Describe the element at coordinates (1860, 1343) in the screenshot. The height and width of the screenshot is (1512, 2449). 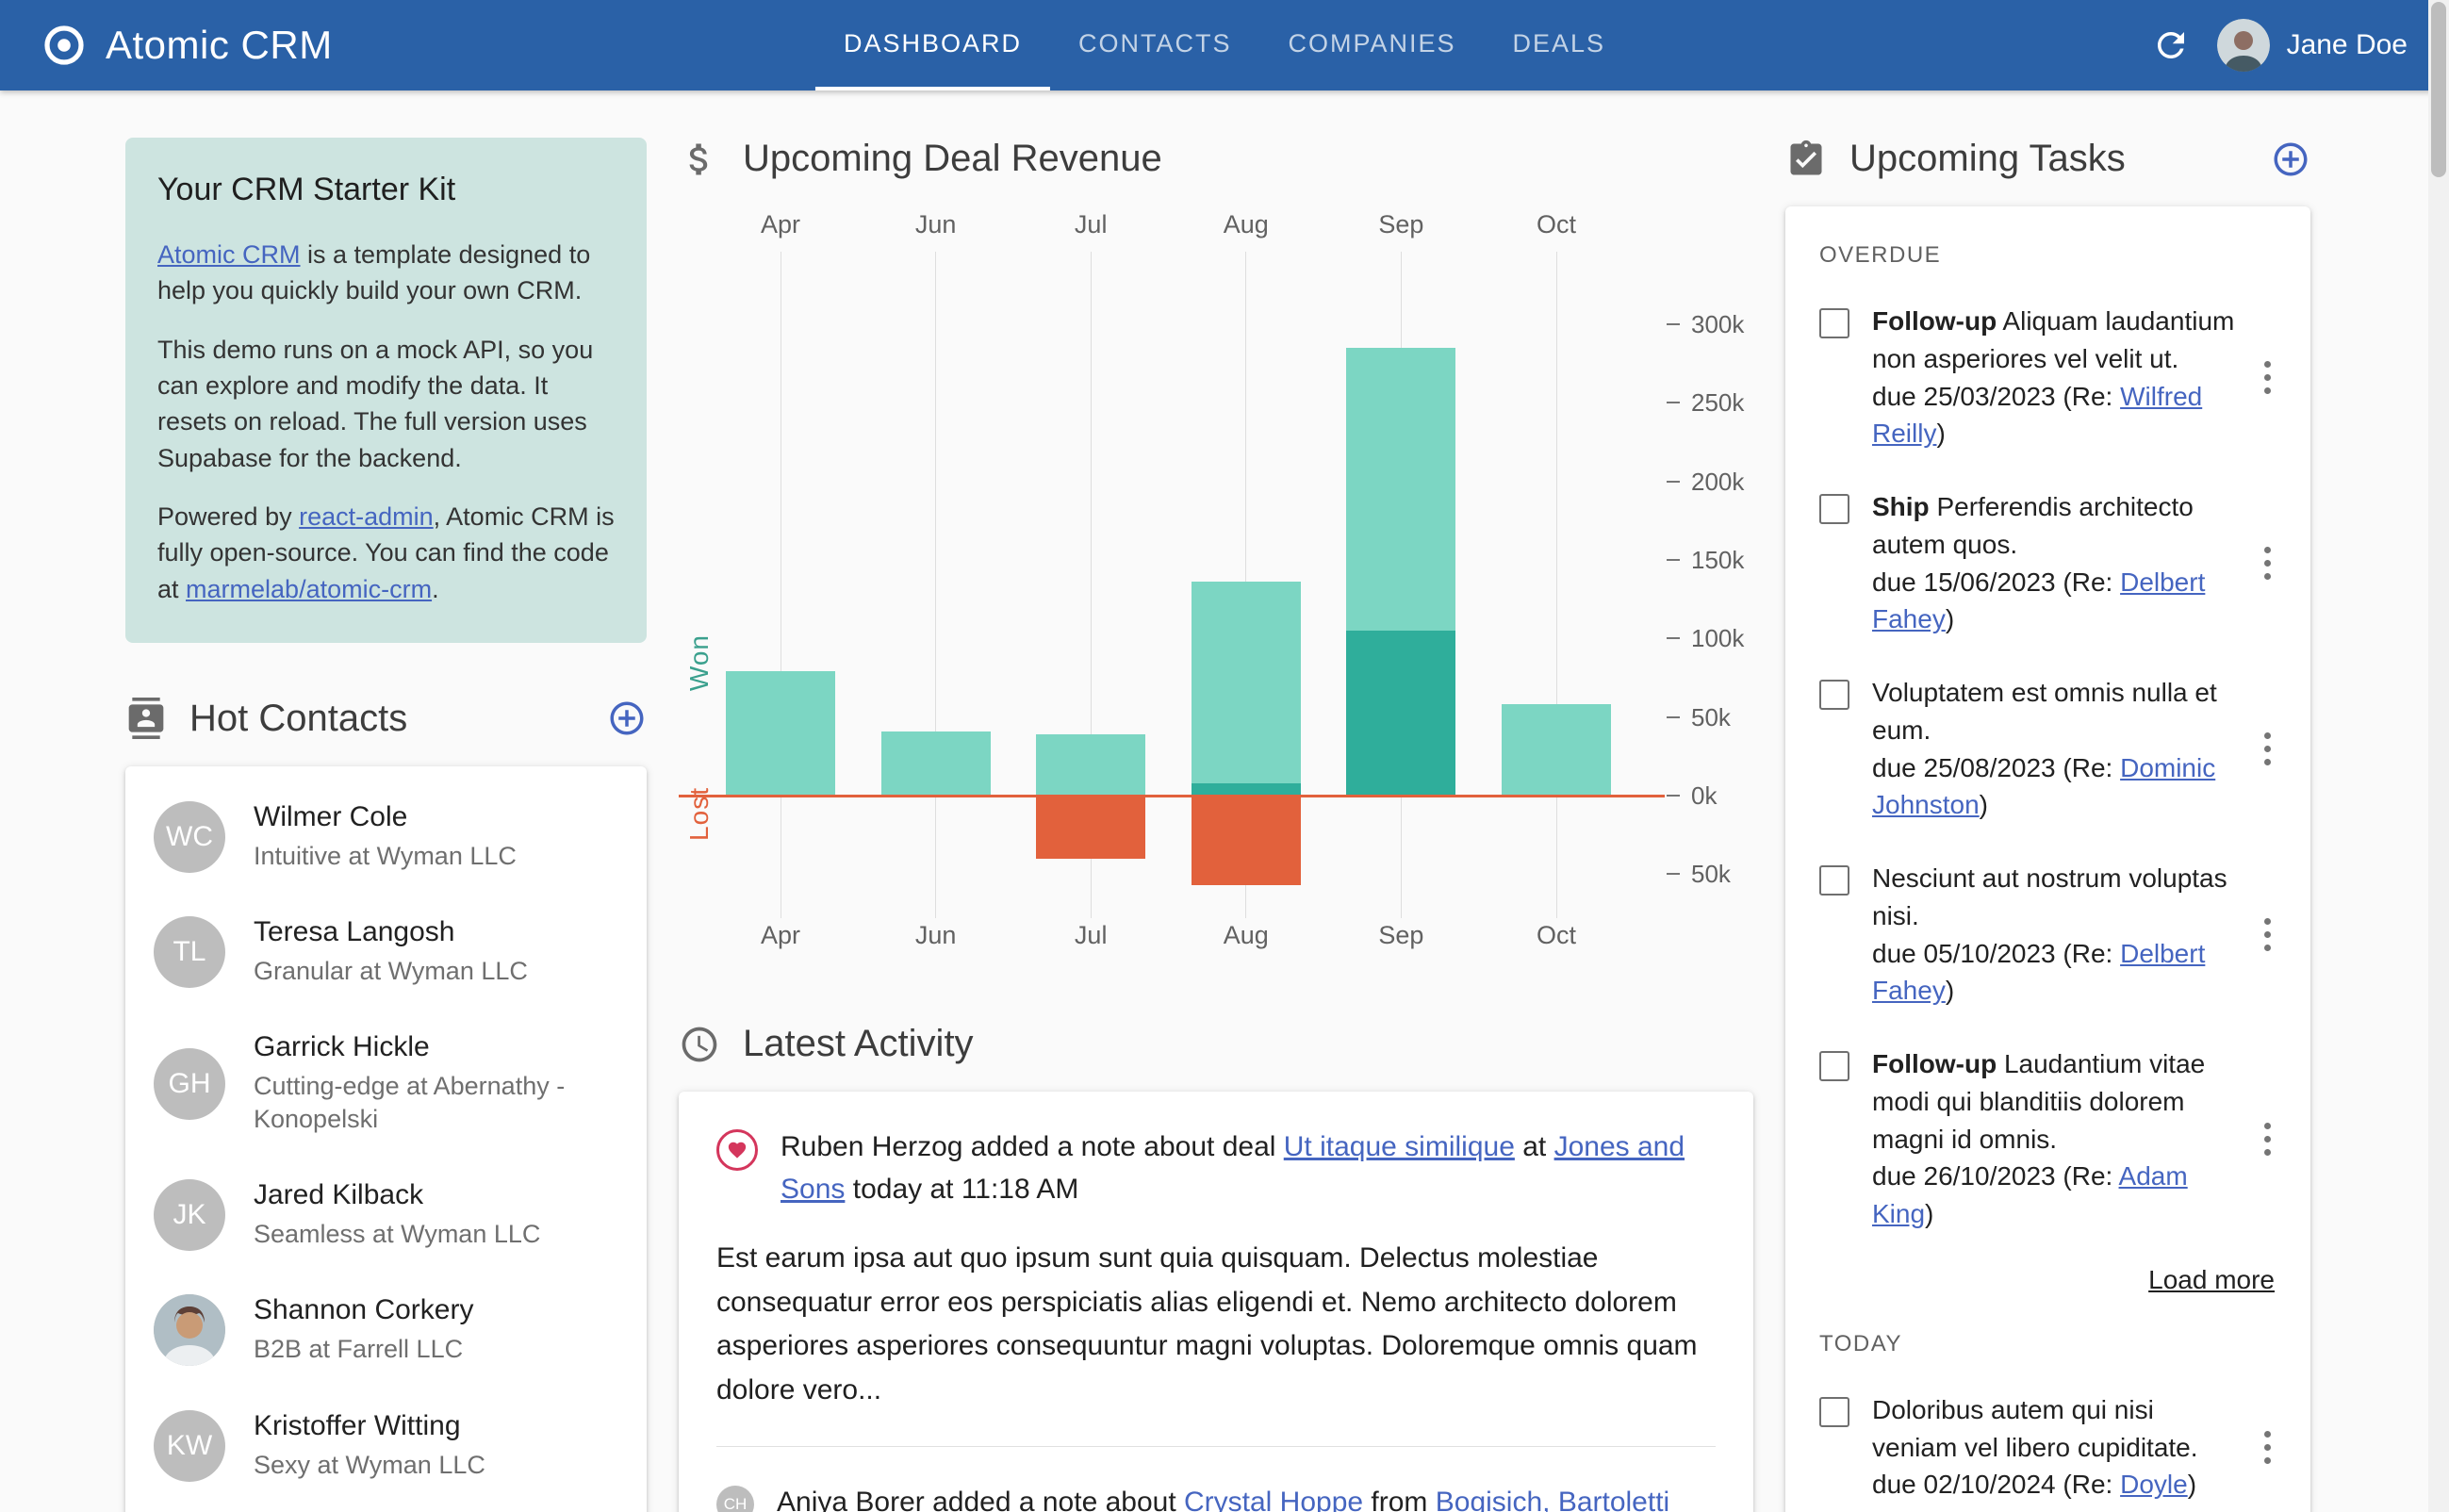
I see `task-section-label: TODAY` at that location.